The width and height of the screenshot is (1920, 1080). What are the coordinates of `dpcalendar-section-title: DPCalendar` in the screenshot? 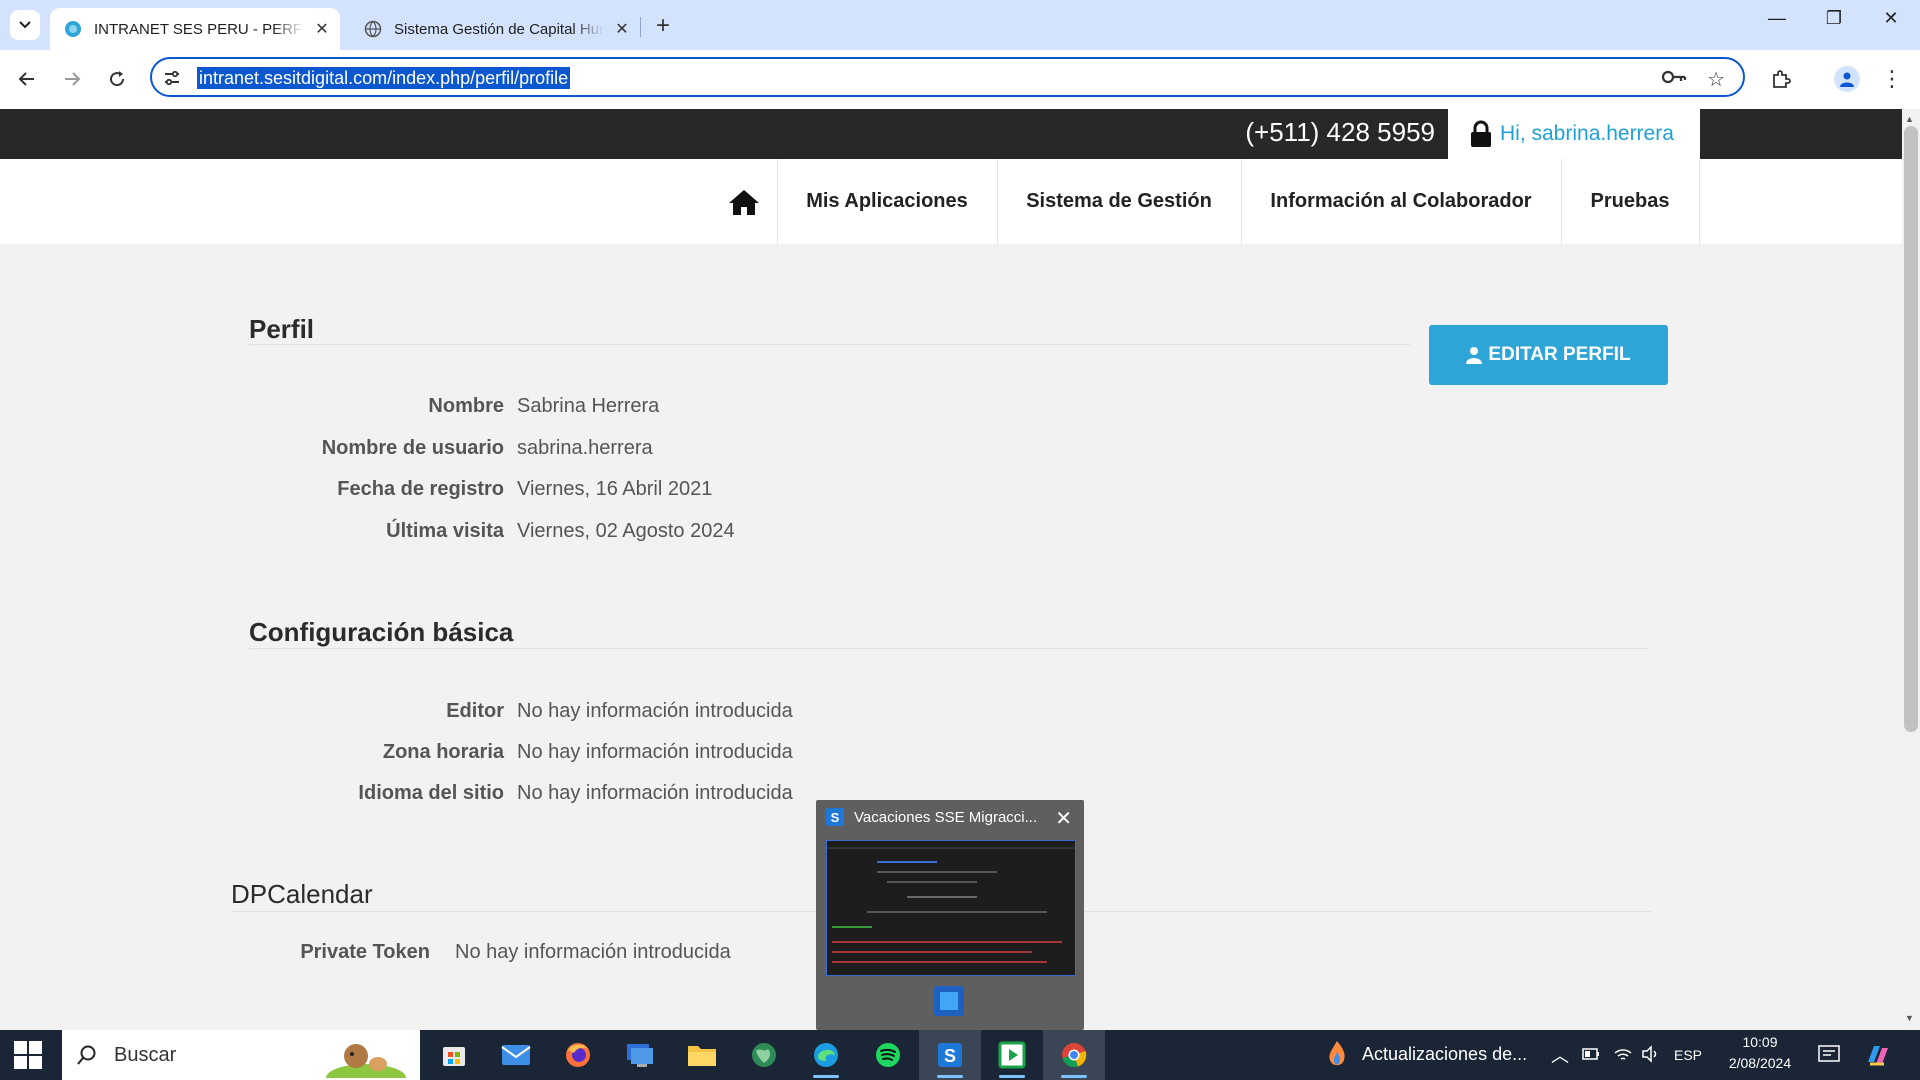 It's located at (302, 894).